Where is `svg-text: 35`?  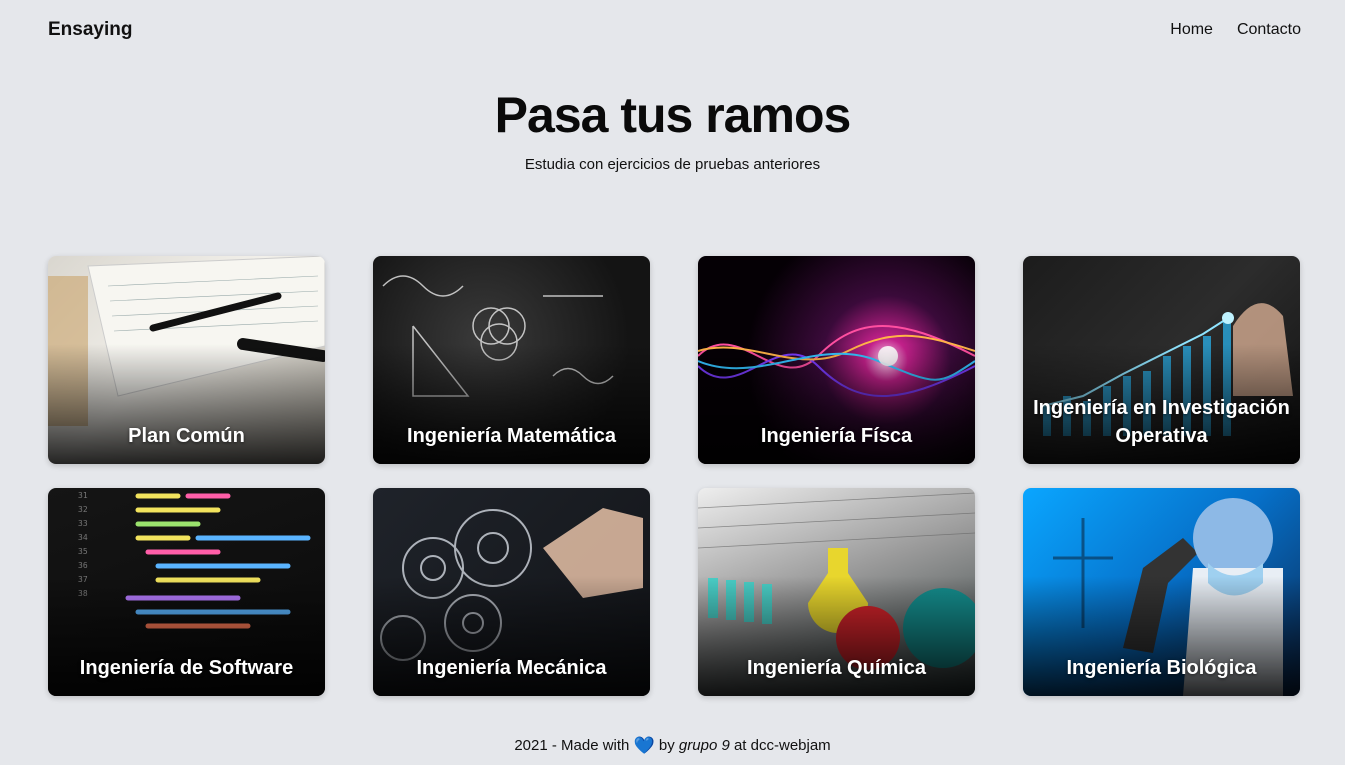
svg-text: 35 is located at coordinates (83, 551).